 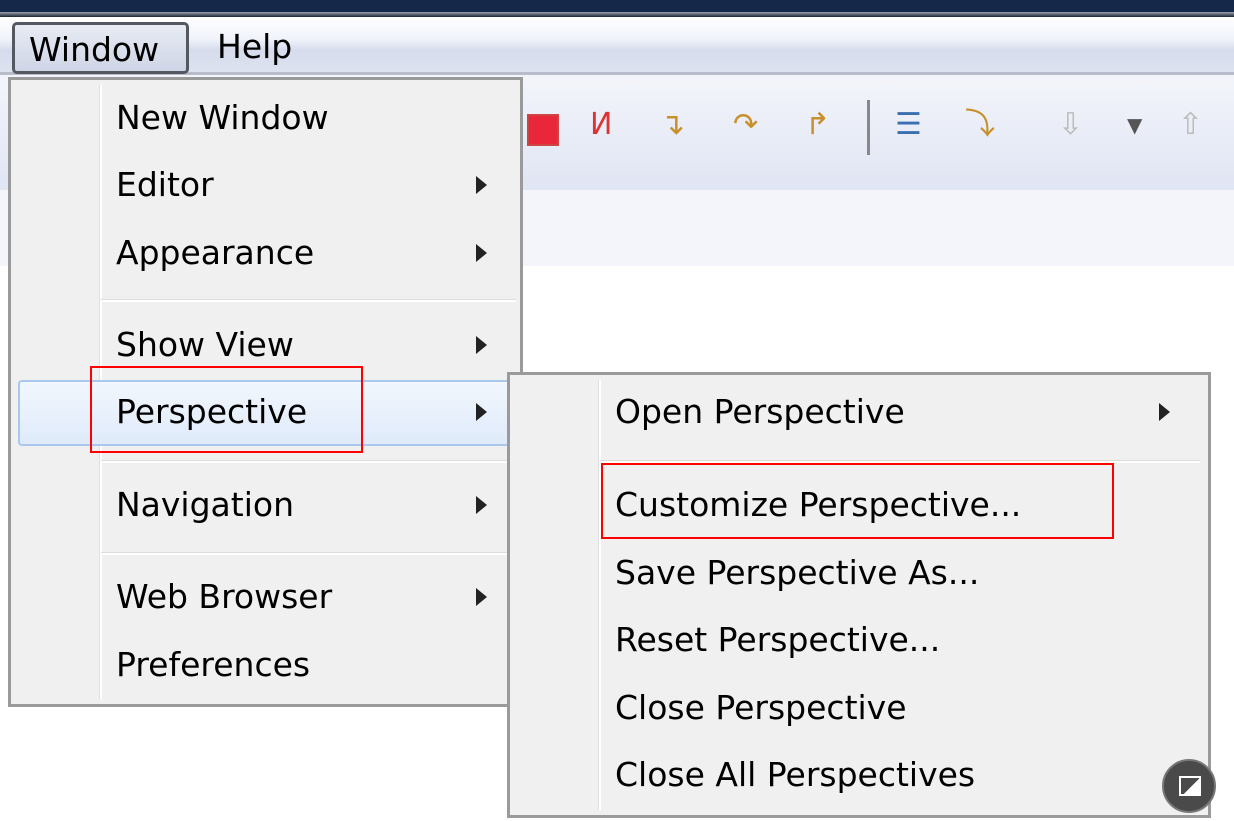 I want to click on menu-item-label: Close All Perspectives, so click(x=795, y=774).